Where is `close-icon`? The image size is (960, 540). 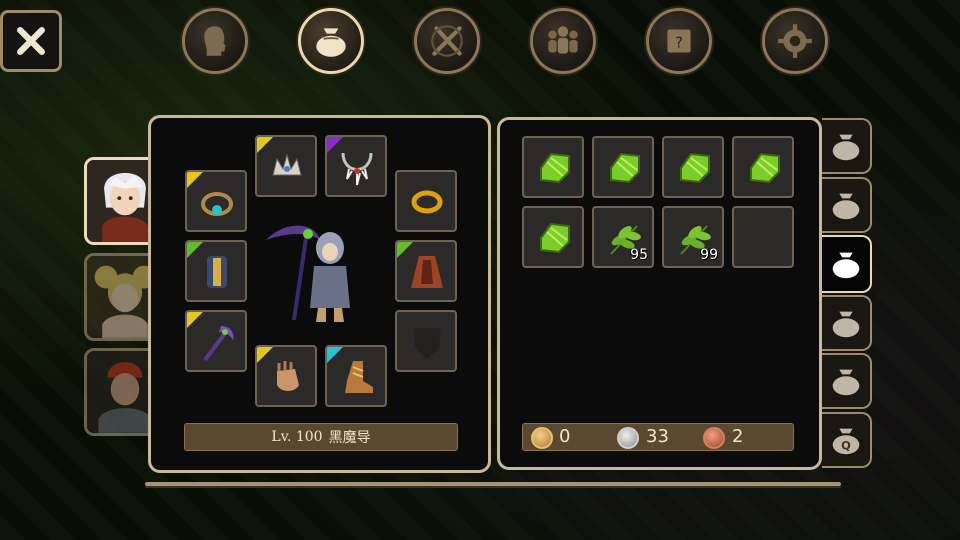 close-icon is located at coordinates (31, 41).